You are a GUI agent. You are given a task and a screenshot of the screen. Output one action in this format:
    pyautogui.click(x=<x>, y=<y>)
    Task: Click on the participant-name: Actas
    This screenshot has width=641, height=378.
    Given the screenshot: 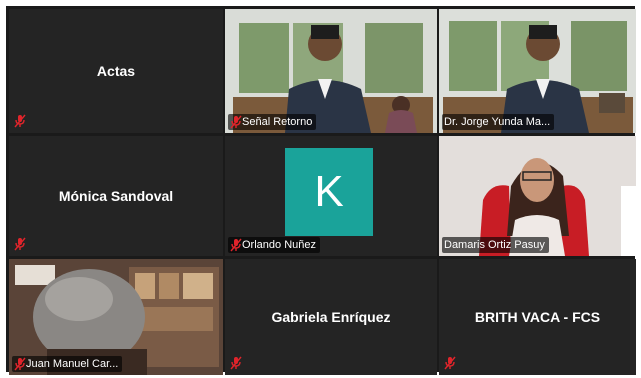 What is the action you would take?
    pyautogui.click(x=116, y=71)
    